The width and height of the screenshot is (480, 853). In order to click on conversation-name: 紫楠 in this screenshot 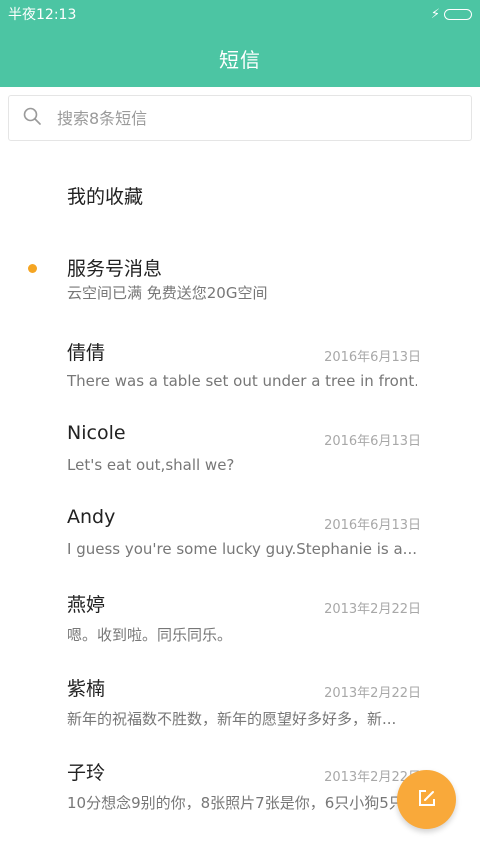, I will do `click(86, 689)`.